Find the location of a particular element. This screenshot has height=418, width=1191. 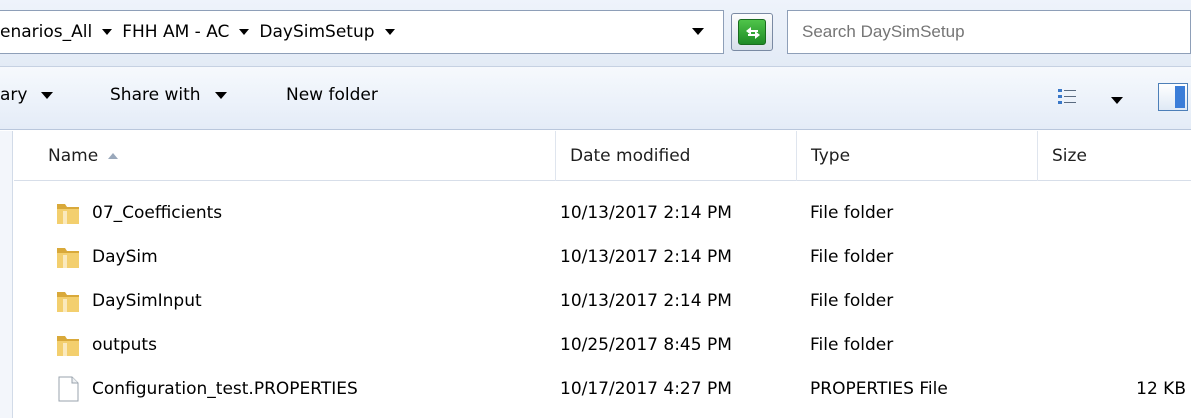

file-name: Configuration_test.PROPERTIES is located at coordinates (225, 389).